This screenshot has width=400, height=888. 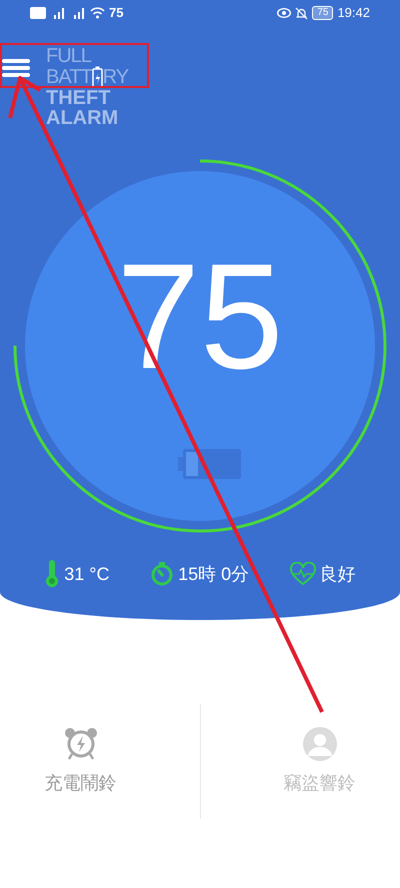 I want to click on alarm-clock-icon, so click(x=80, y=744).